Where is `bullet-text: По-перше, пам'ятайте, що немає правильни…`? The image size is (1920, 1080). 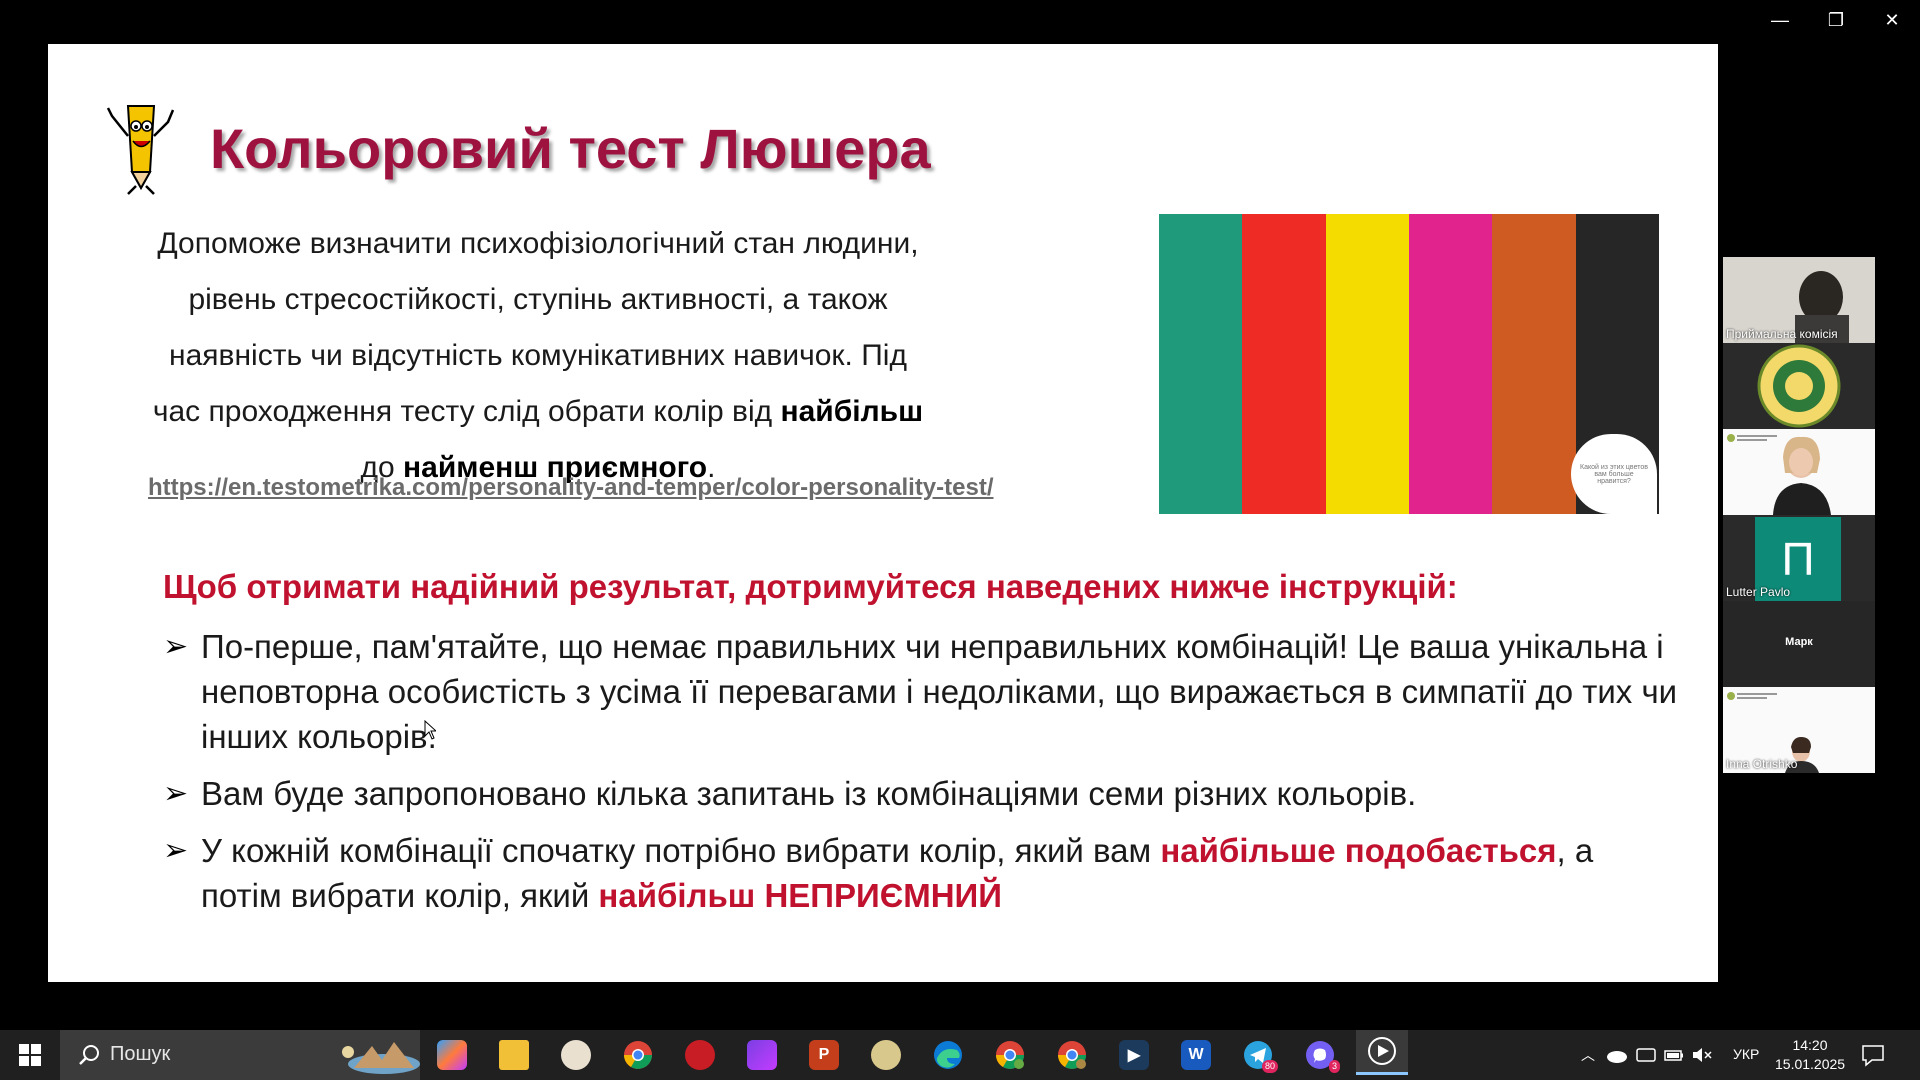 bullet-text: По-перше, пам'ятайте, що немає правильни… is located at coordinates (939, 691).